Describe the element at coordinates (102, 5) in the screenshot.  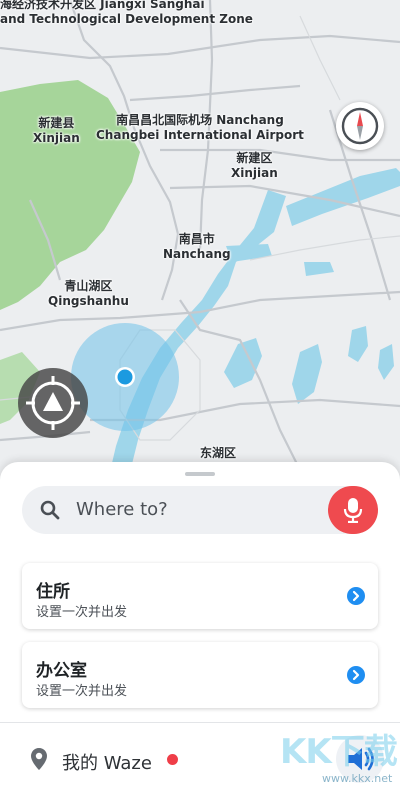
I see `zone-label-cn: 海经济技术开发区 Jiangxi Sanghai` at that location.